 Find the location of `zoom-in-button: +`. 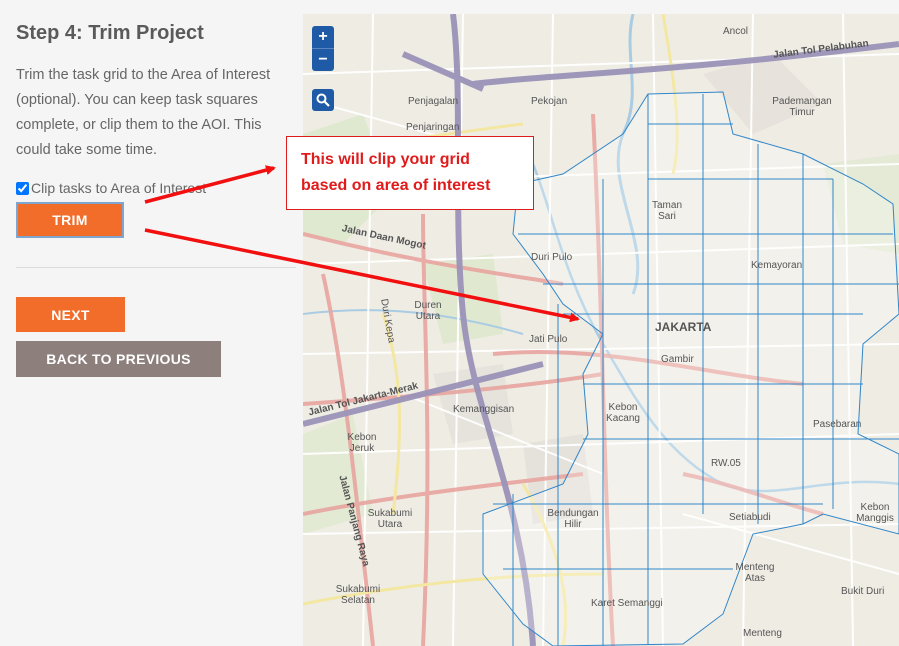

zoom-in-button: + is located at coordinates (323, 37).